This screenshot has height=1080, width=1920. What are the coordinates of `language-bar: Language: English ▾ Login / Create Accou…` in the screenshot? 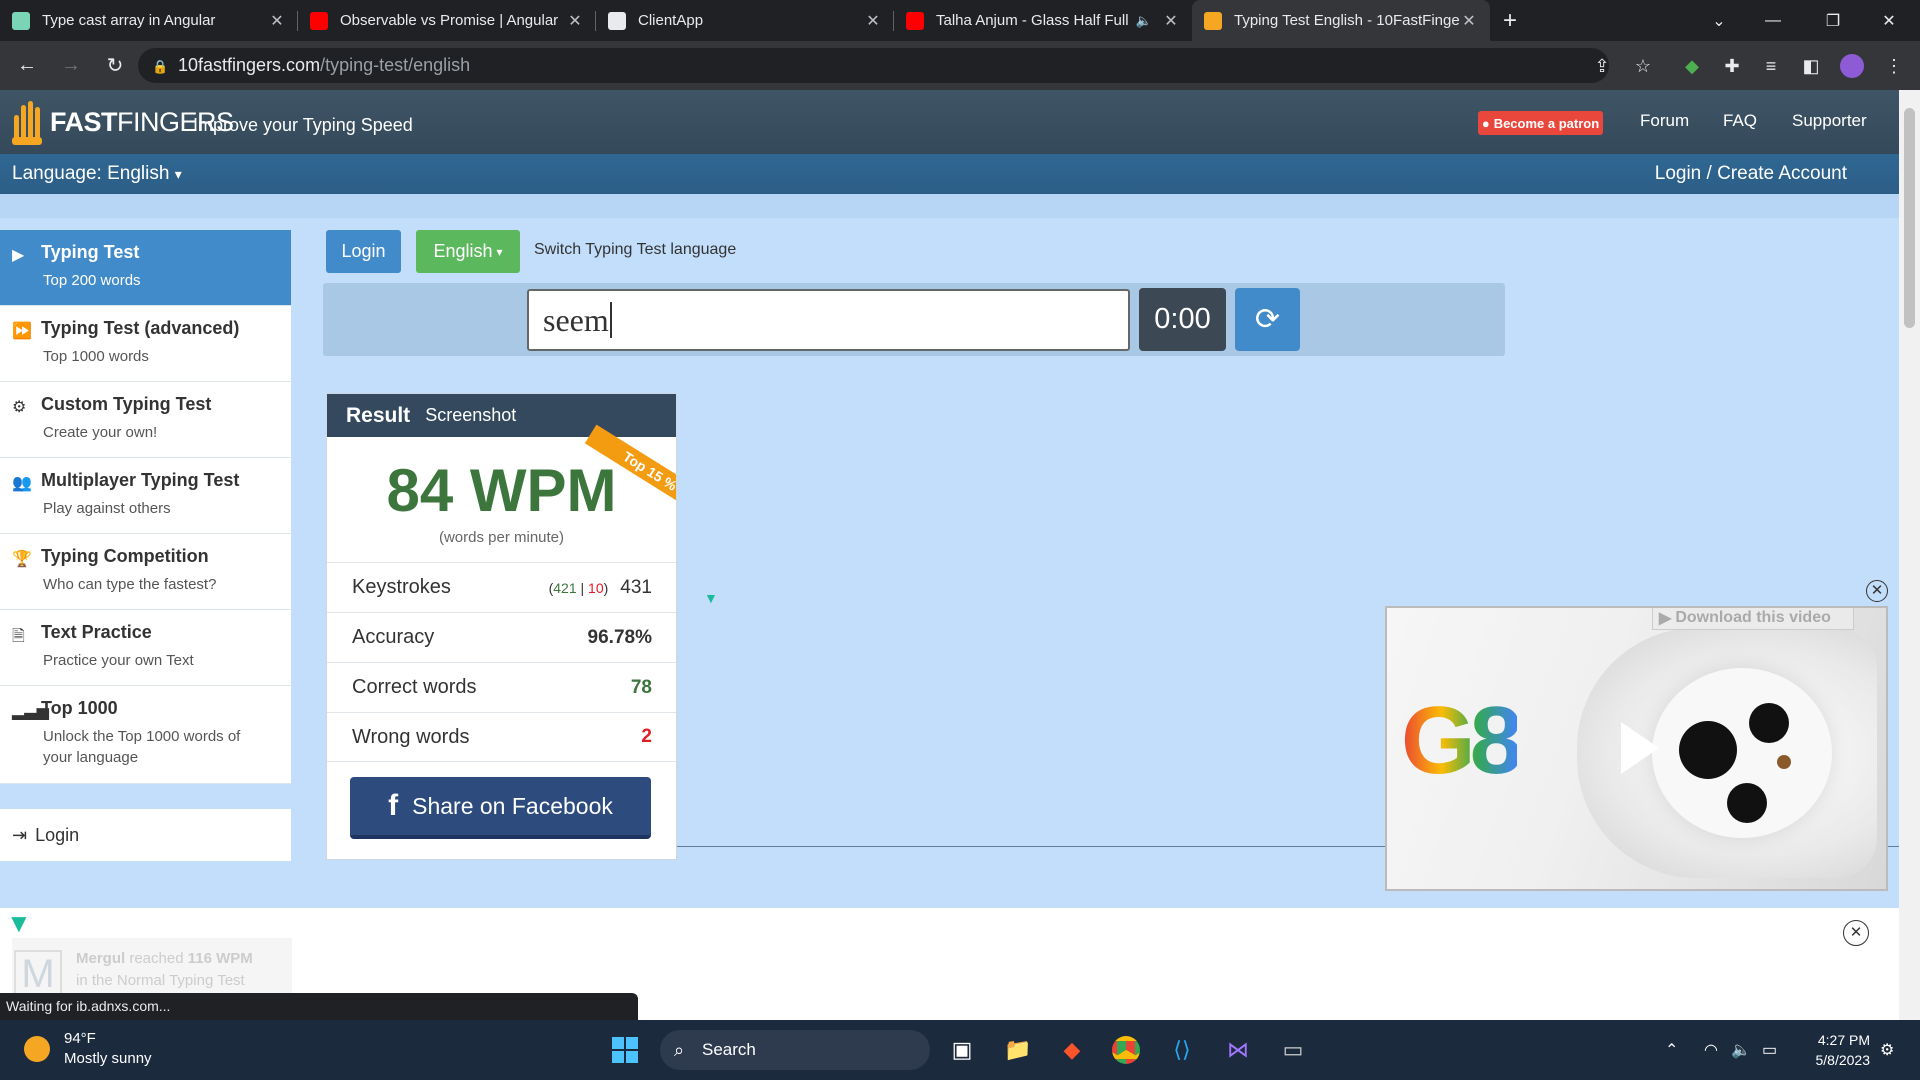 It's located at (949, 174).